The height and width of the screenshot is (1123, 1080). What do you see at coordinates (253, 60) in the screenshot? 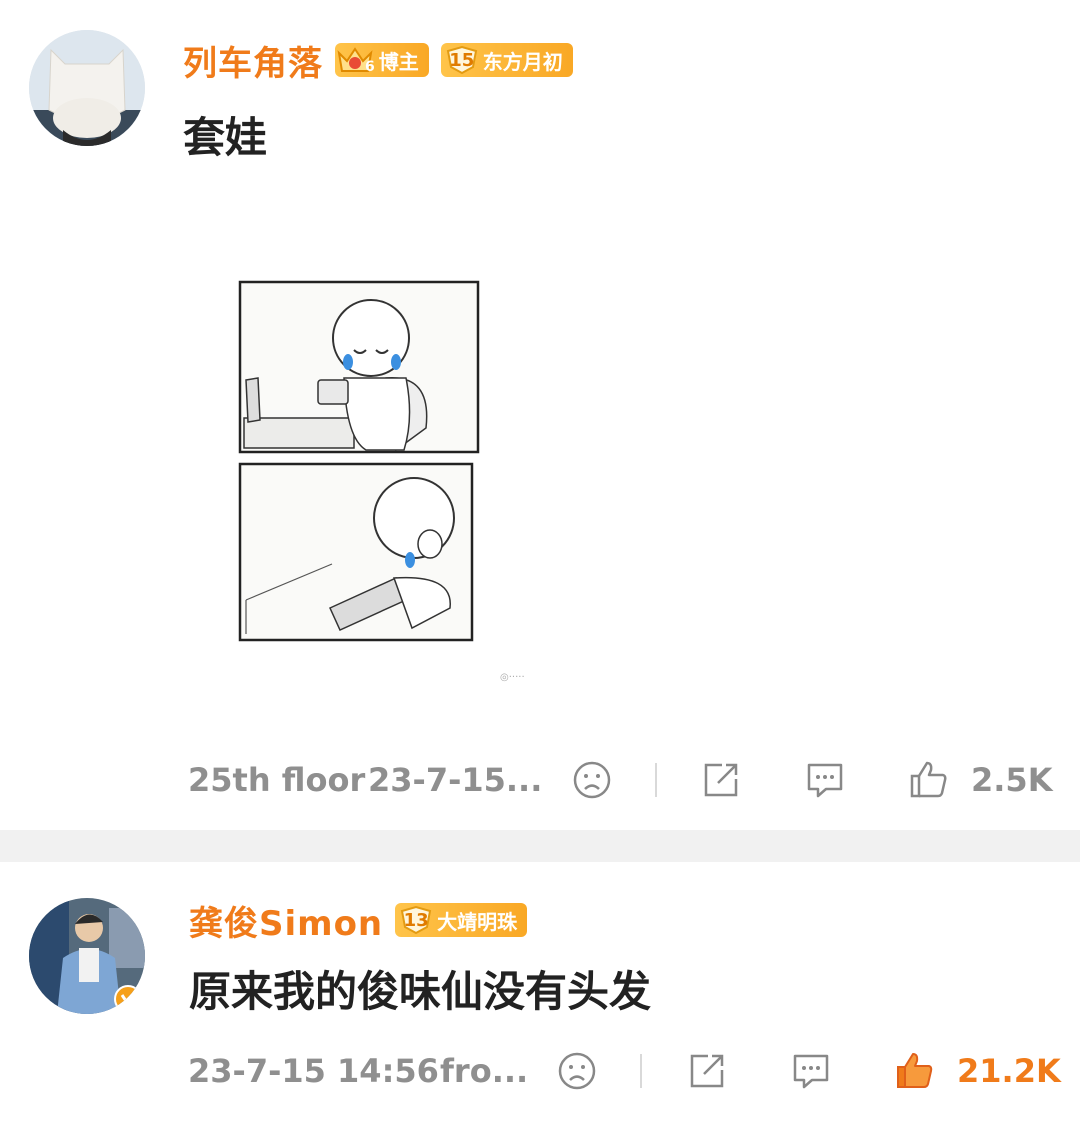
I see `username: 列车角落` at bounding box center [253, 60].